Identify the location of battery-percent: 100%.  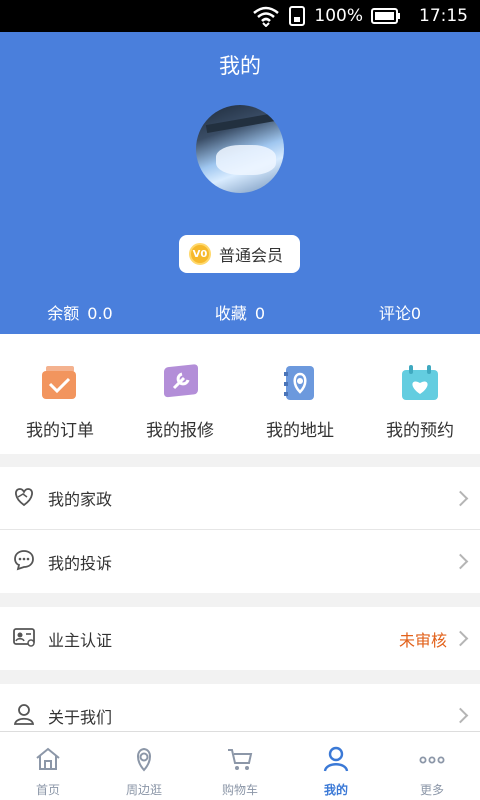
(338, 16).